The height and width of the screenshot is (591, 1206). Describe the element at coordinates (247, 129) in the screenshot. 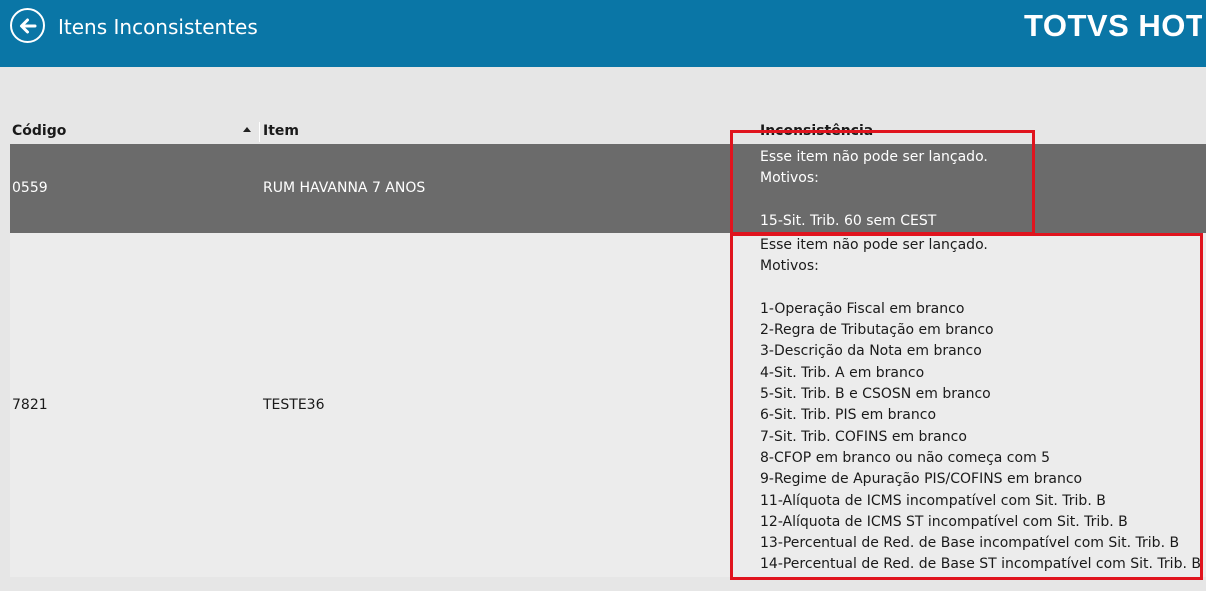

I see `sort-ascending-icon` at that location.